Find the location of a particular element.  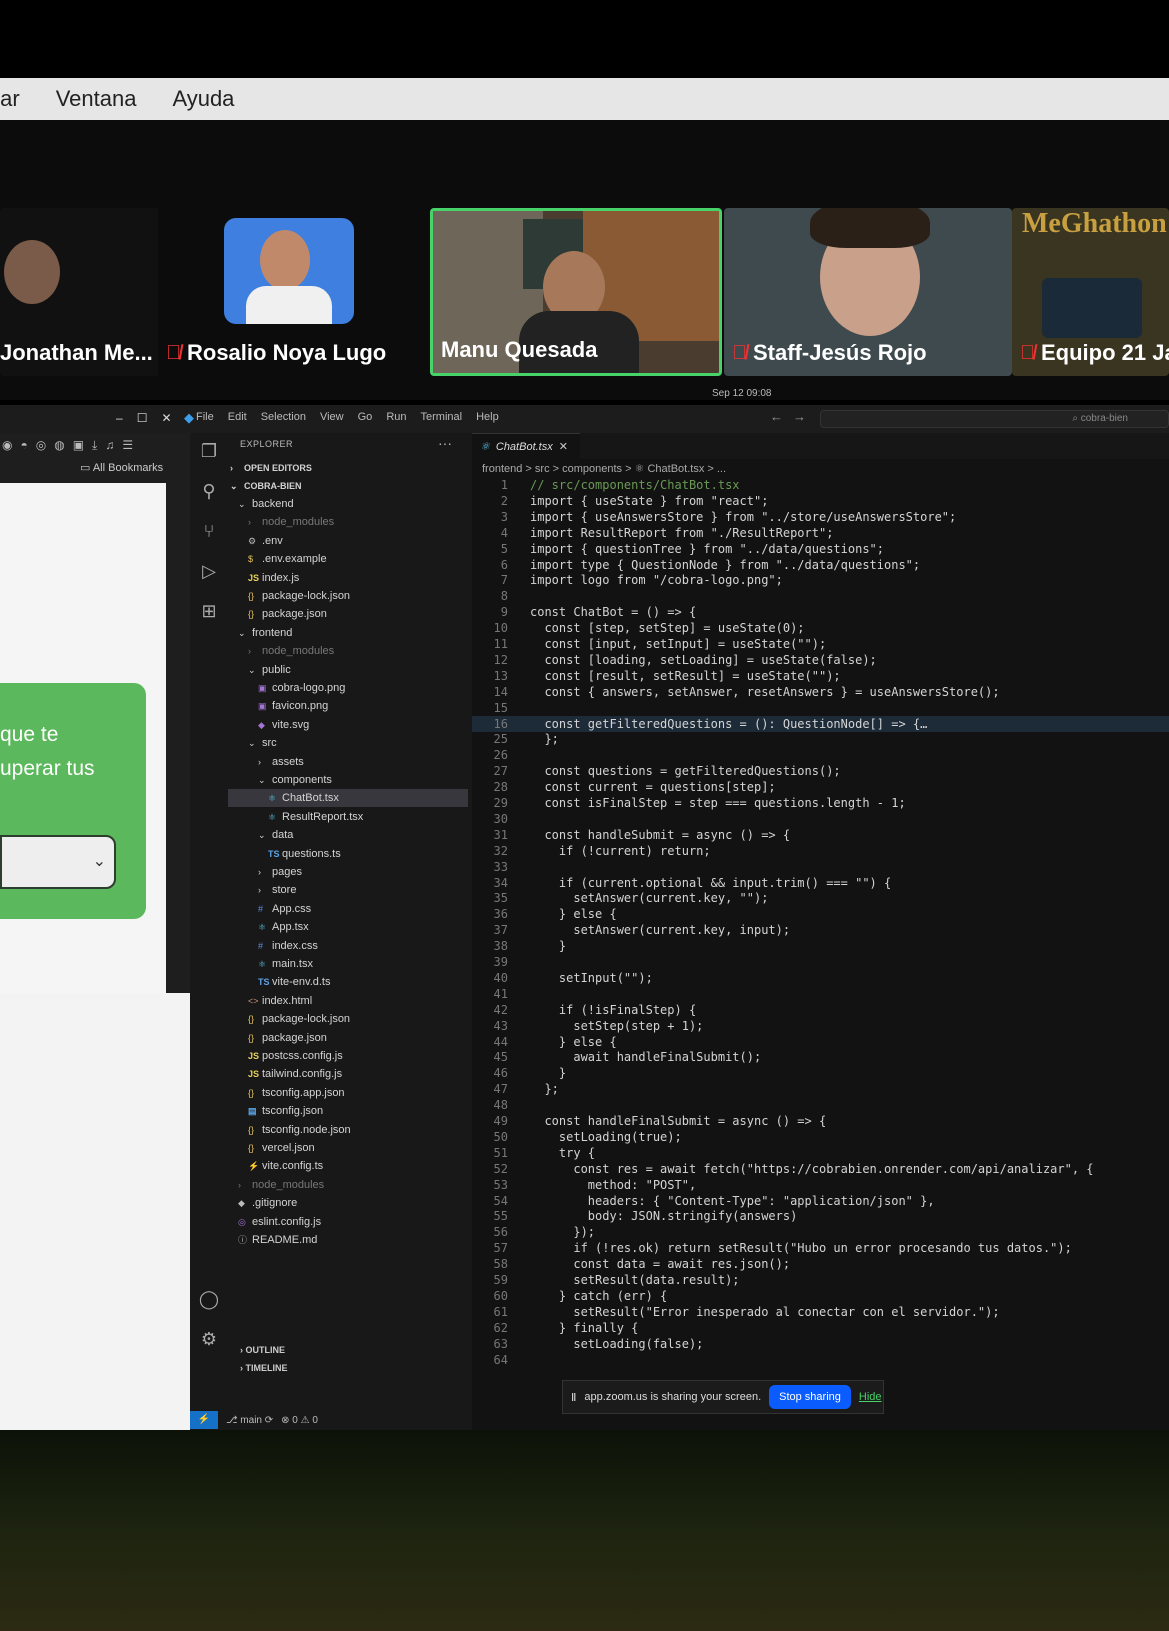

code-line: 39 is located at coordinates (820, 962).